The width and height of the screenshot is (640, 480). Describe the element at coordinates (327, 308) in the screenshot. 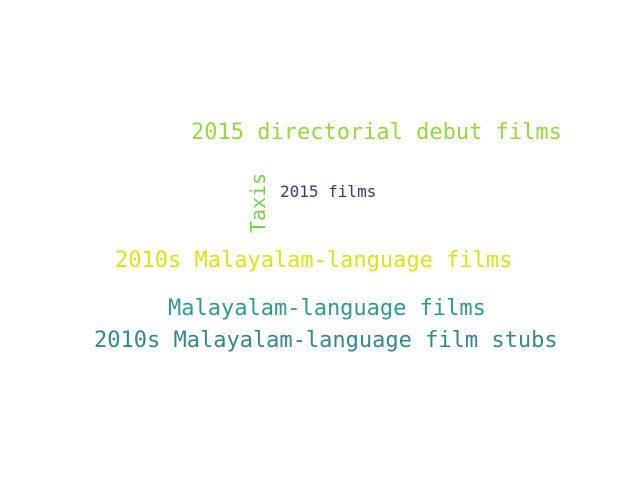

I see `word-malayalam-language-films: Malayalam-language films` at that location.